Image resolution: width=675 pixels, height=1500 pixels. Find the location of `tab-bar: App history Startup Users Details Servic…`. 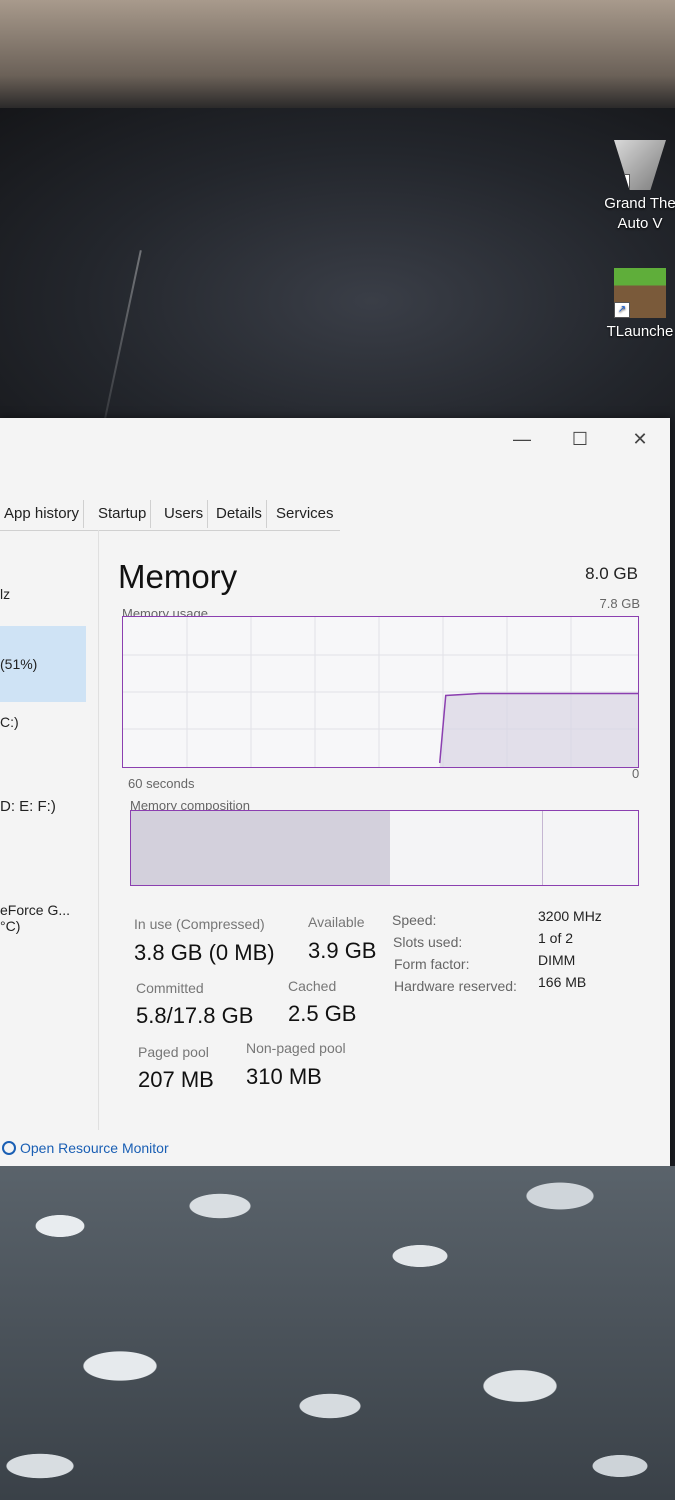

tab-bar: App history Startup Users Details Servic… is located at coordinates (170, 515).